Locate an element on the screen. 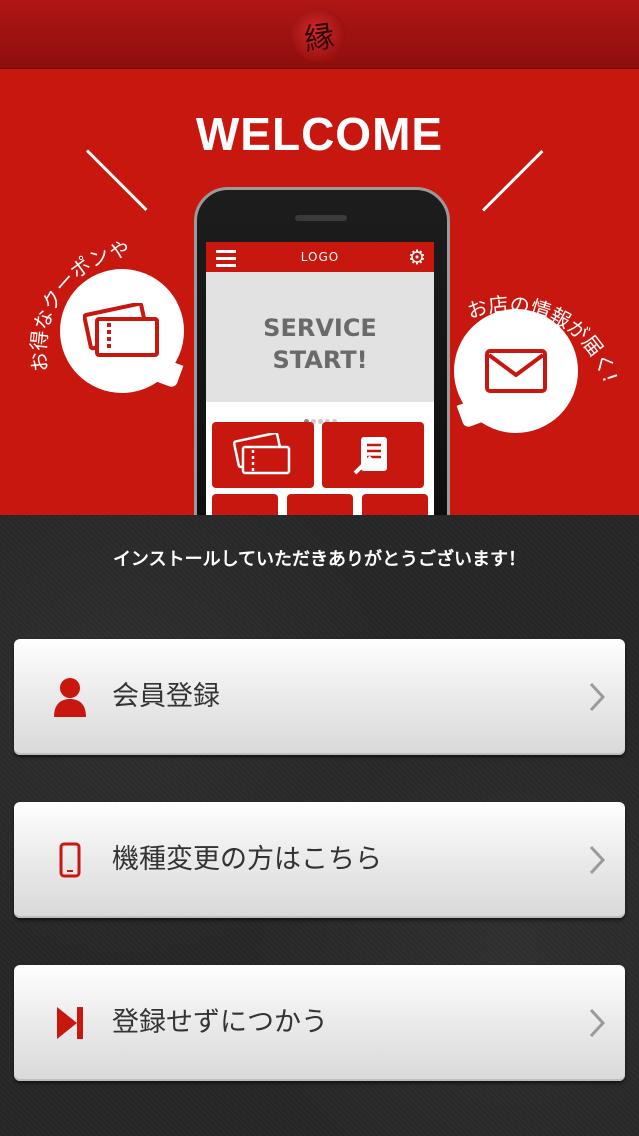 The height and width of the screenshot is (1136, 639). smartphone-icon is located at coordinates (70, 860).